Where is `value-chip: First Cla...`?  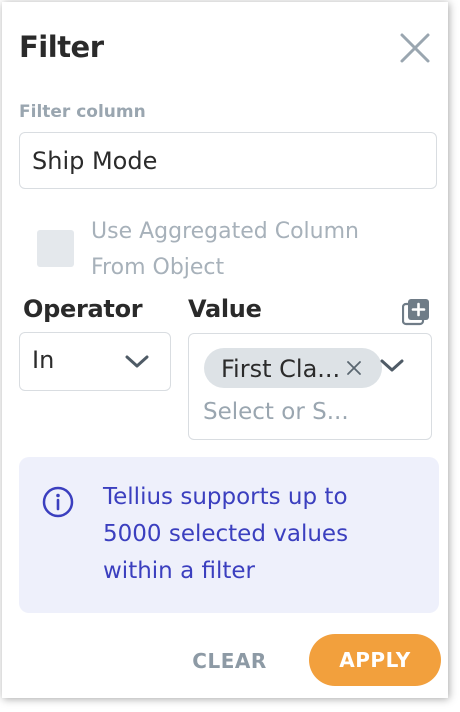
value-chip: First Cla... is located at coordinates (293, 368).